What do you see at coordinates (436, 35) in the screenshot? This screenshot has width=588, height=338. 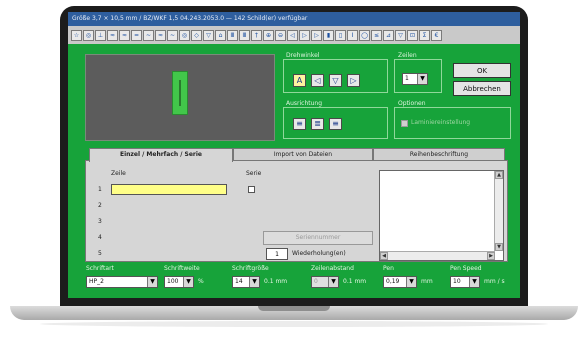 I see `toolbar-icon: €` at bounding box center [436, 35].